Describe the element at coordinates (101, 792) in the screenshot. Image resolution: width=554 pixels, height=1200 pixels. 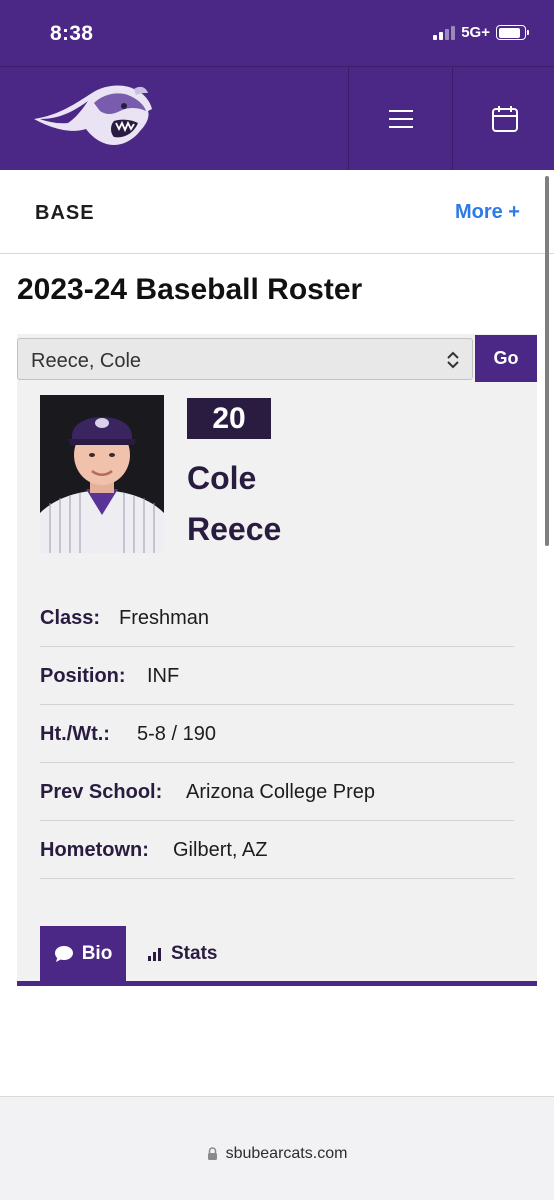
I see `info-label: Prev School:` at that location.